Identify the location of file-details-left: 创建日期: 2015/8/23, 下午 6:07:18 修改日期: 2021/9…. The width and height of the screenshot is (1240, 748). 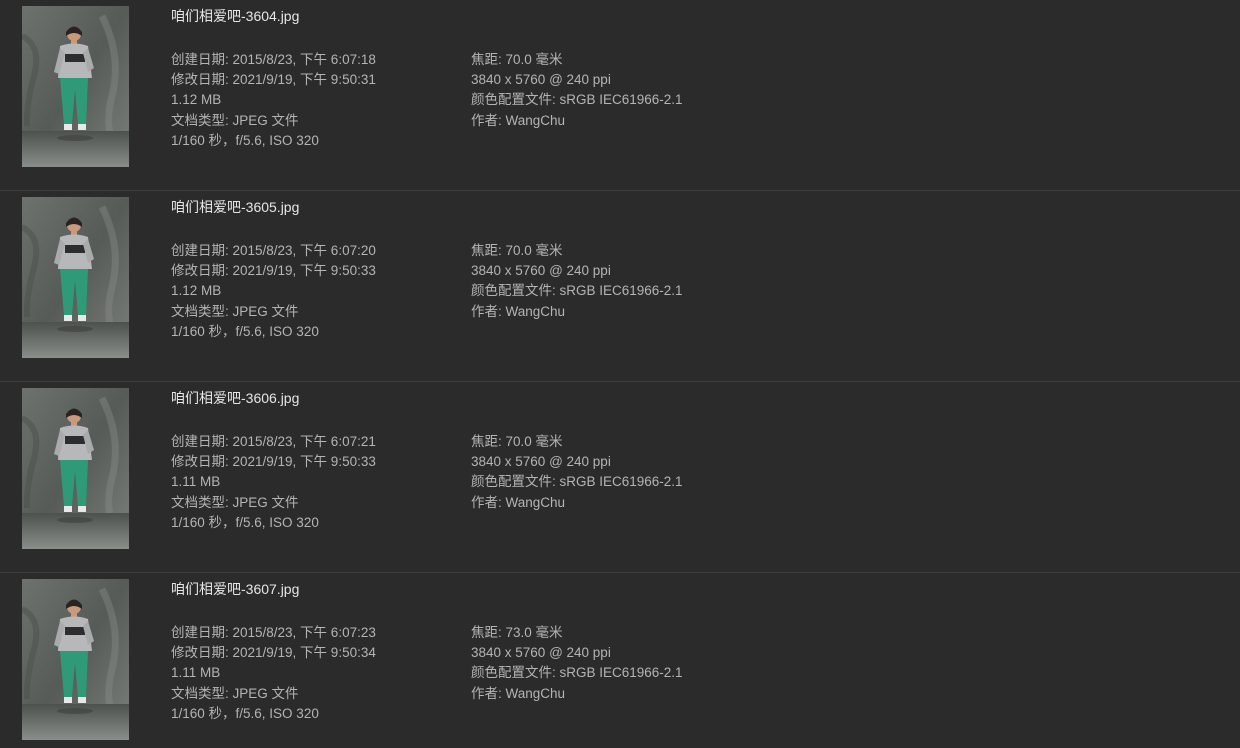
(273, 100).